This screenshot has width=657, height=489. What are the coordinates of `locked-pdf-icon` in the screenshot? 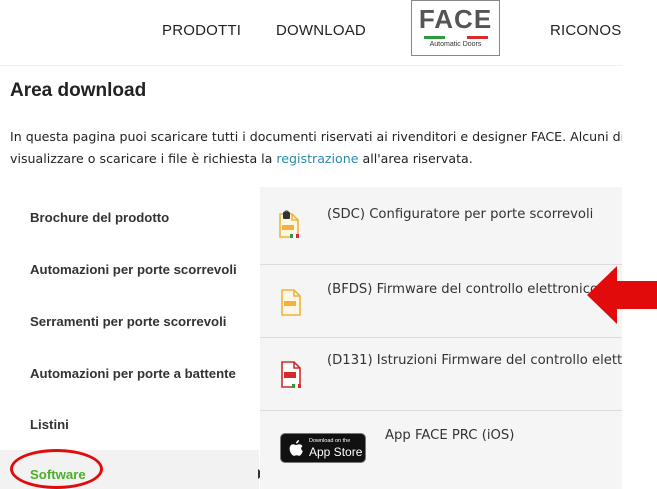 It's located at (289, 227).